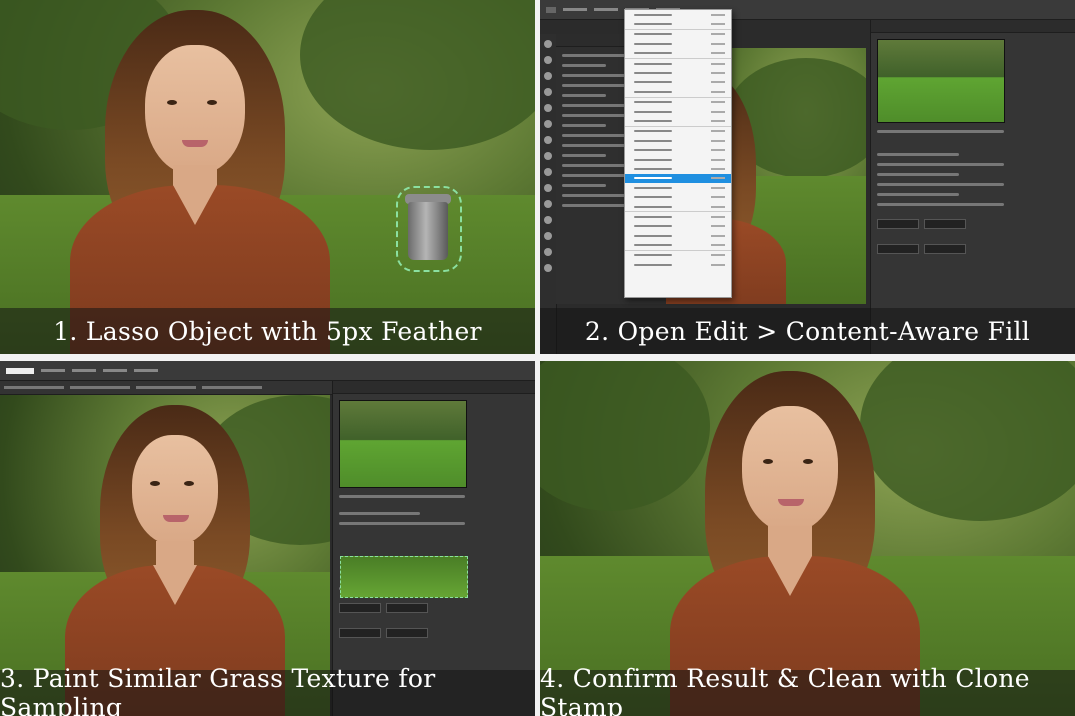 The image size is (1075, 716). Describe the element at coordinates (678, 178) in the screenshot. I see `content-aware-fill-menu-item` at that location.